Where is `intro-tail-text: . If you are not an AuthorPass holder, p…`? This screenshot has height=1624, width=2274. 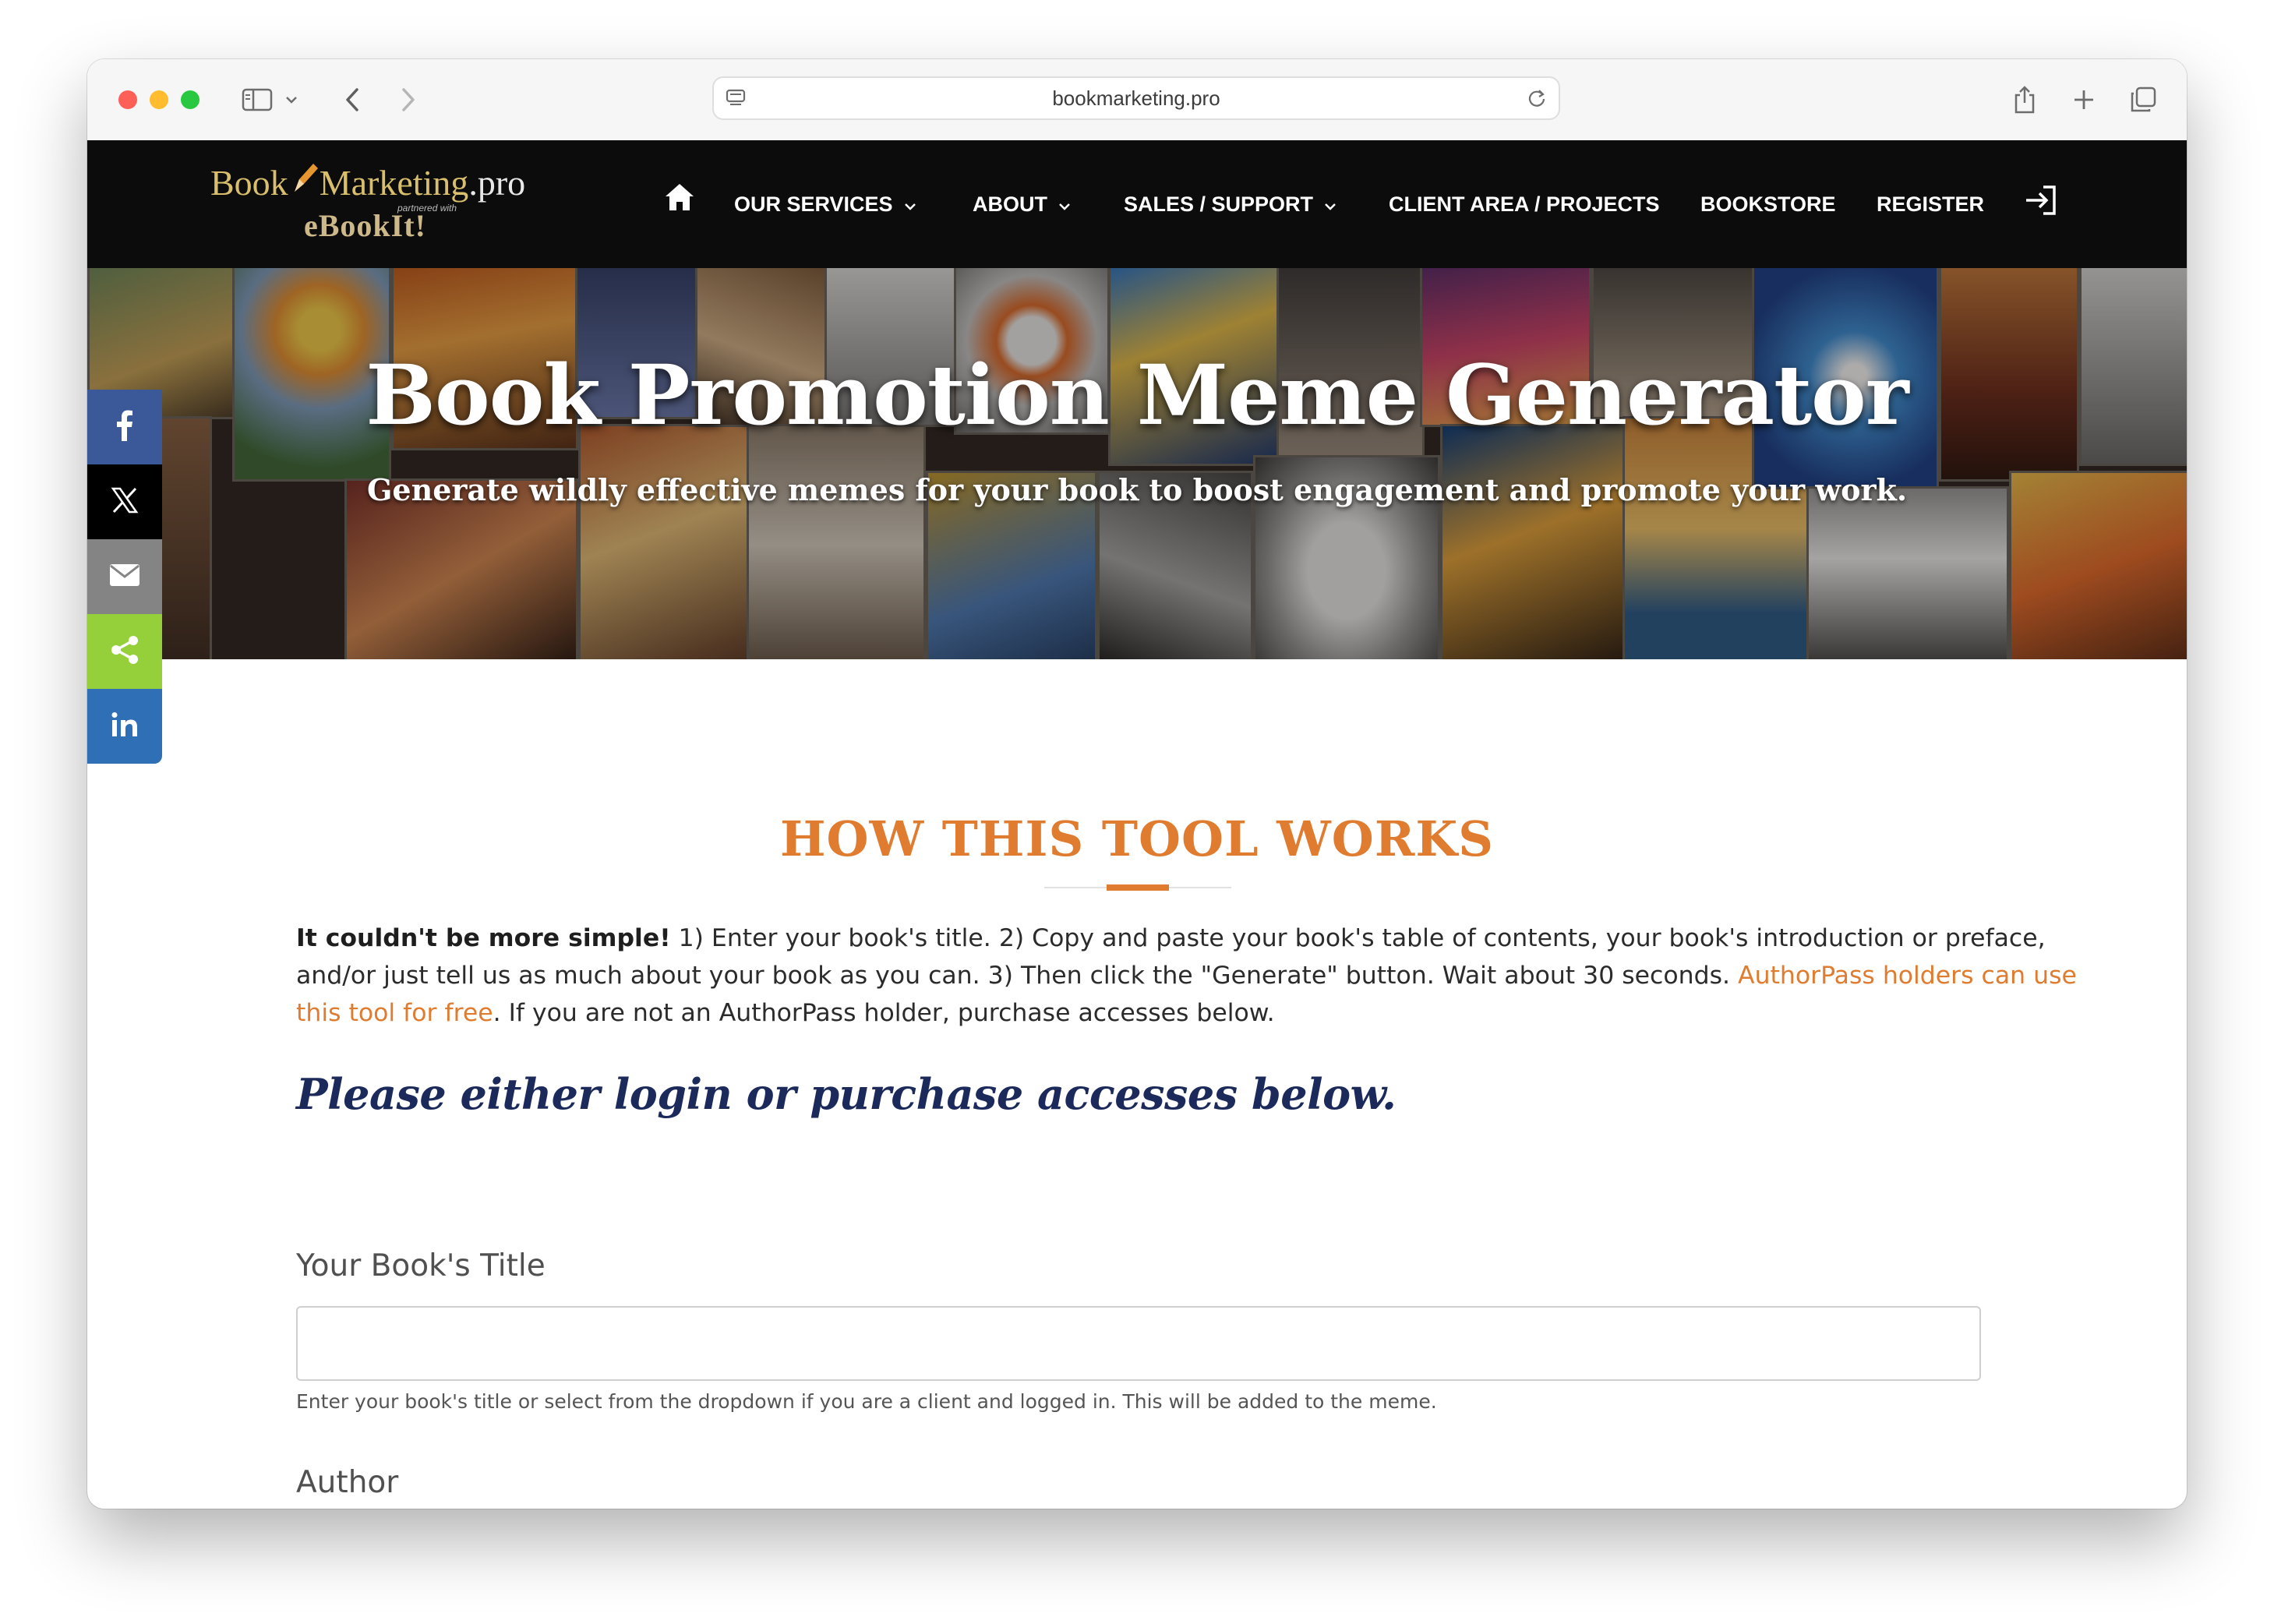
intro-tail-text: . If you are not an AuthorPass holder, p… is located at coordinates (884, 1013).